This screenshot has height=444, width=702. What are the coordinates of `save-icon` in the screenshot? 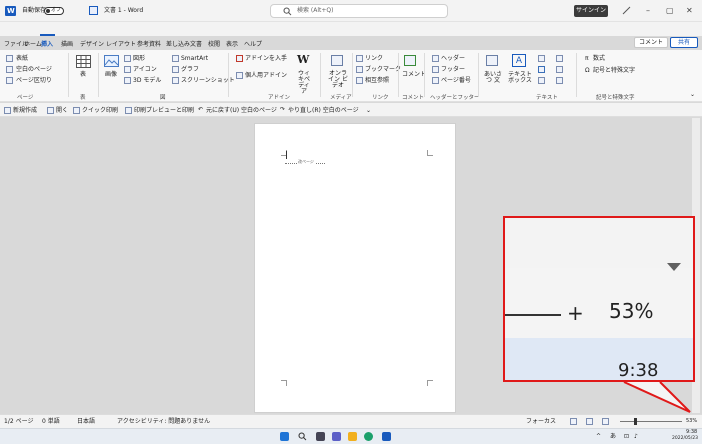 It's located at (93, 10).